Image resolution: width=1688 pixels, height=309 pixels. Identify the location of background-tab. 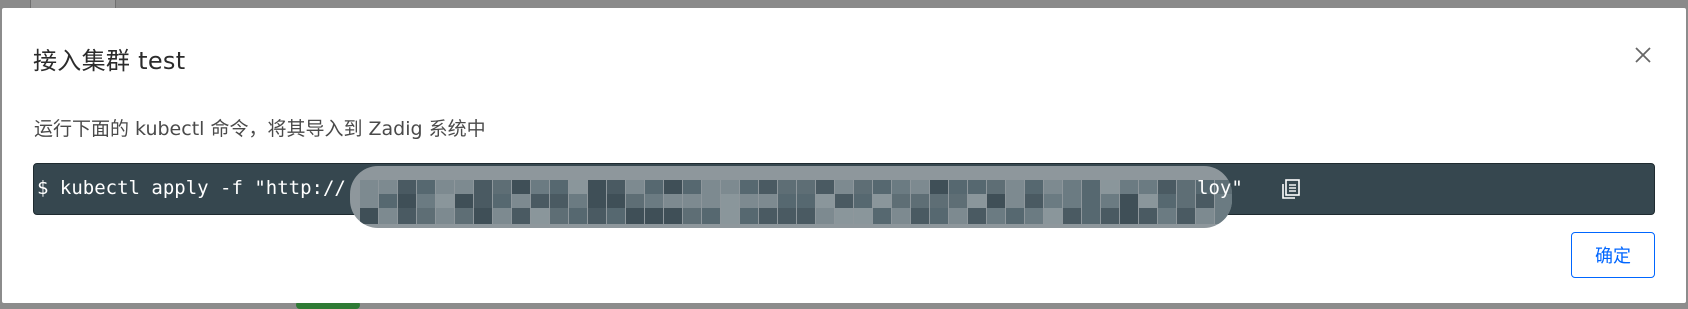
(73, 4).